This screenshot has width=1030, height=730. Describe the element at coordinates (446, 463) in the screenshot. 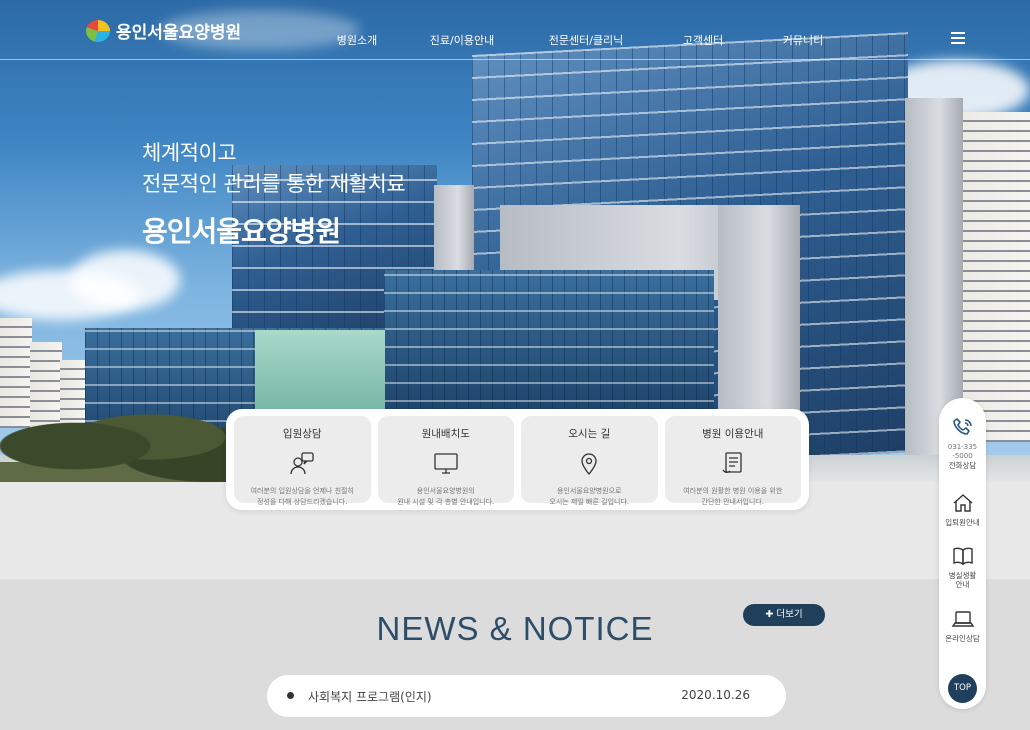

I see `monitor-icon` at that location.